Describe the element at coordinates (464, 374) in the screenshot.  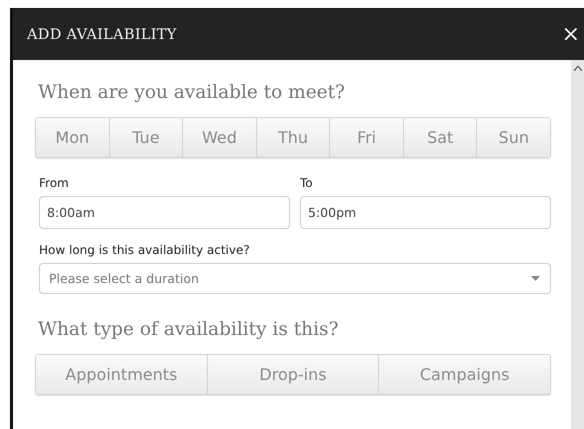
I see `type-button: Campaigns` at that location.